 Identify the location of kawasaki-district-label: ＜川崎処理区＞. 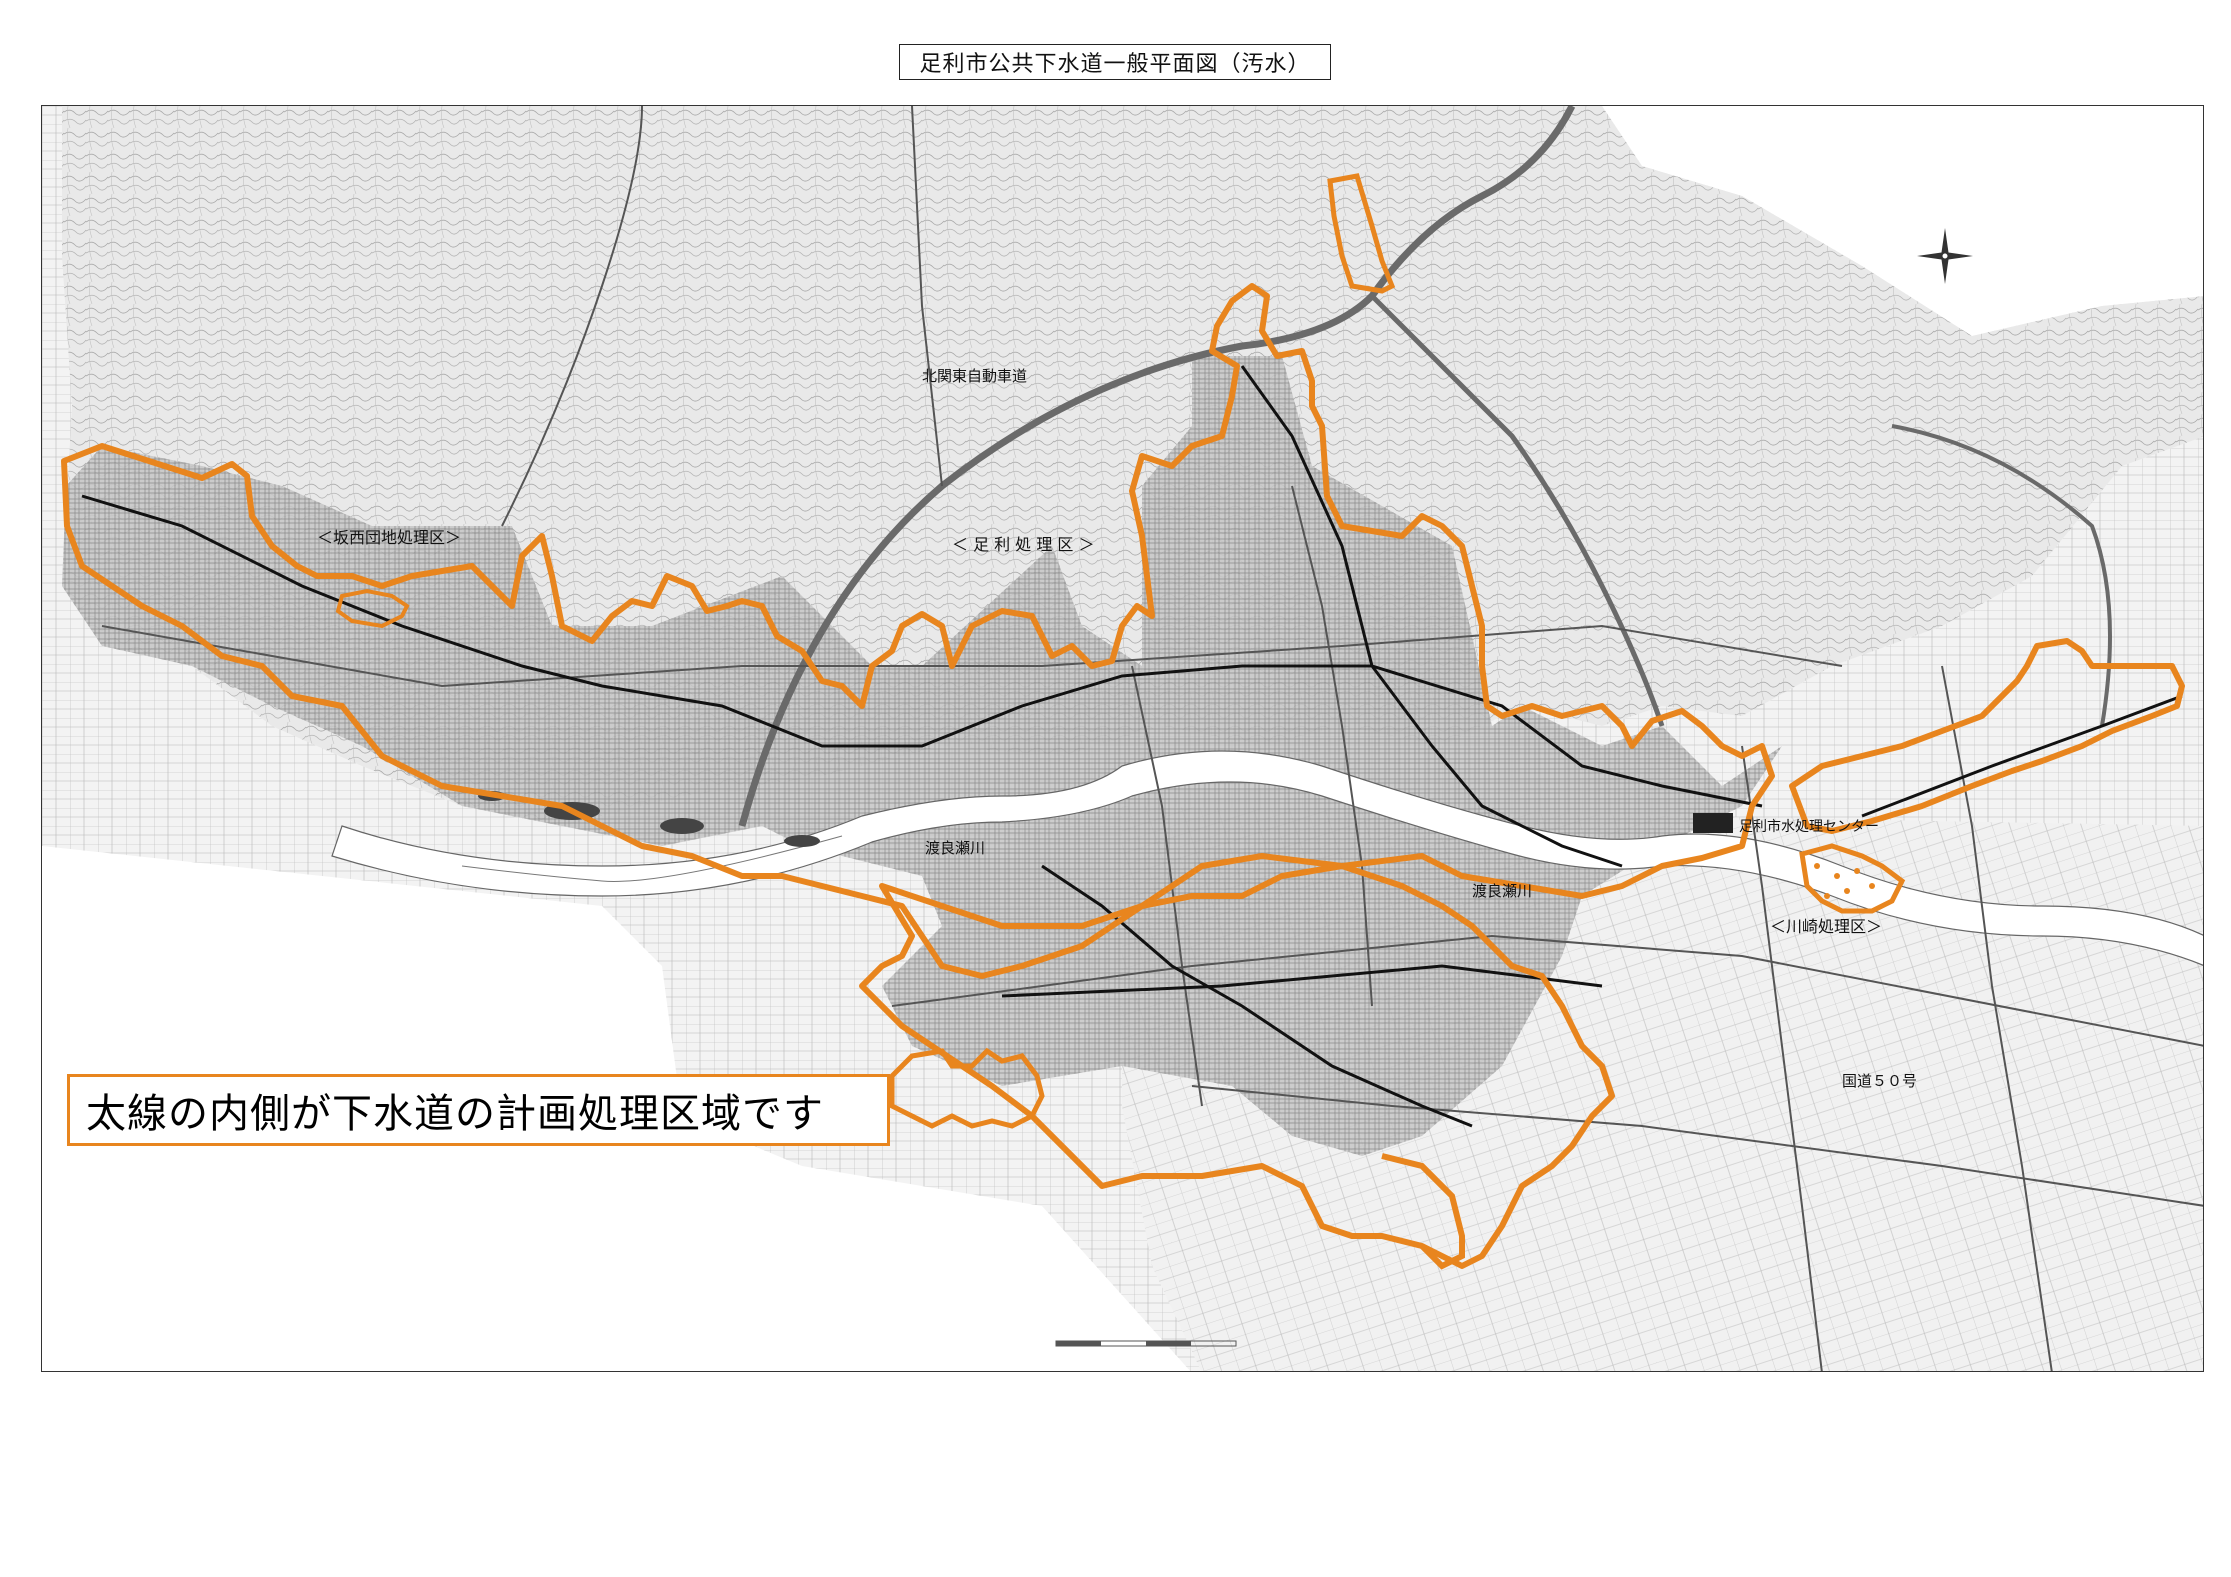
(1826, 926).